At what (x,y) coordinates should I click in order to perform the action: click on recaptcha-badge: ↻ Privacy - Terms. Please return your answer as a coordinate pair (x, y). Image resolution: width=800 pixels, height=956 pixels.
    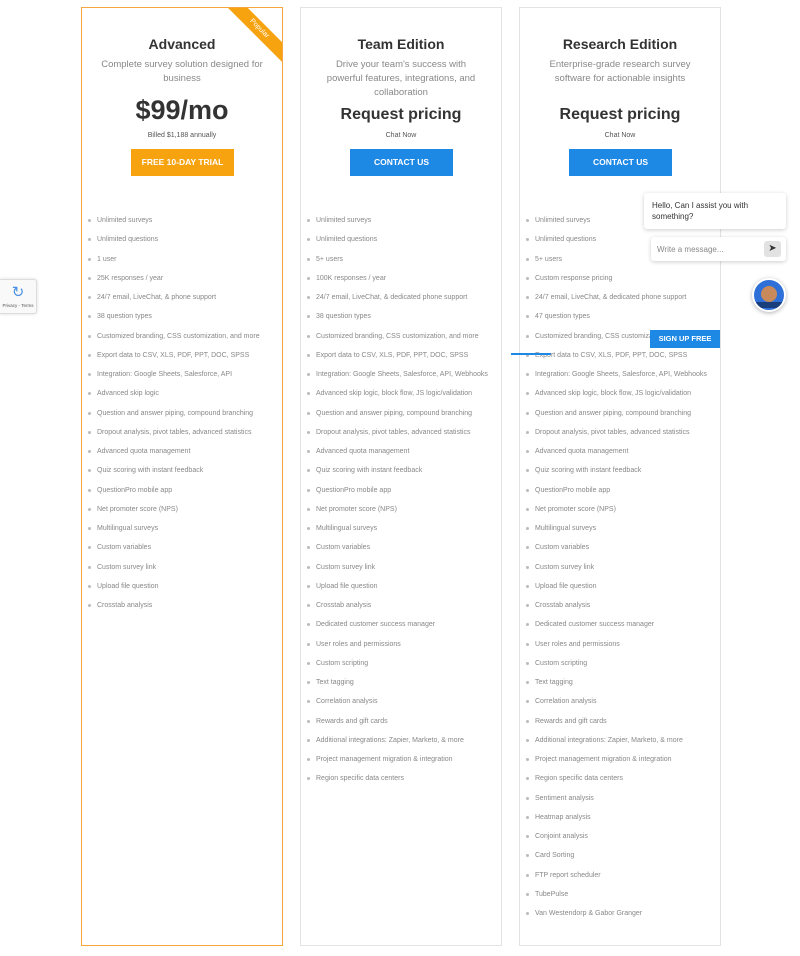
    Looking at the image, I should click on (18, 296).